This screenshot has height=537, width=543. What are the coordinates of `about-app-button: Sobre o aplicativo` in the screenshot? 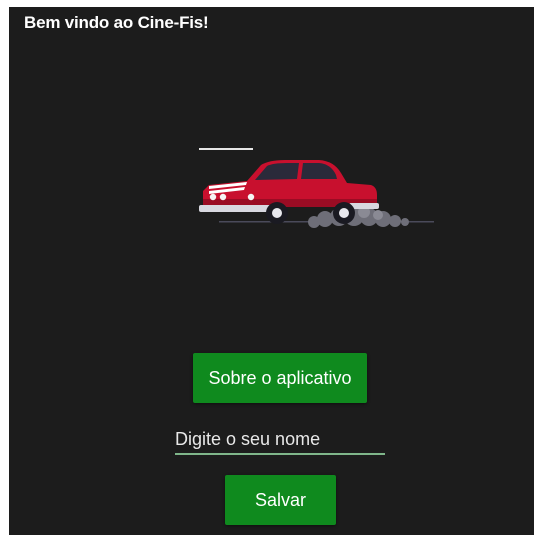 It's located at (280, 378).